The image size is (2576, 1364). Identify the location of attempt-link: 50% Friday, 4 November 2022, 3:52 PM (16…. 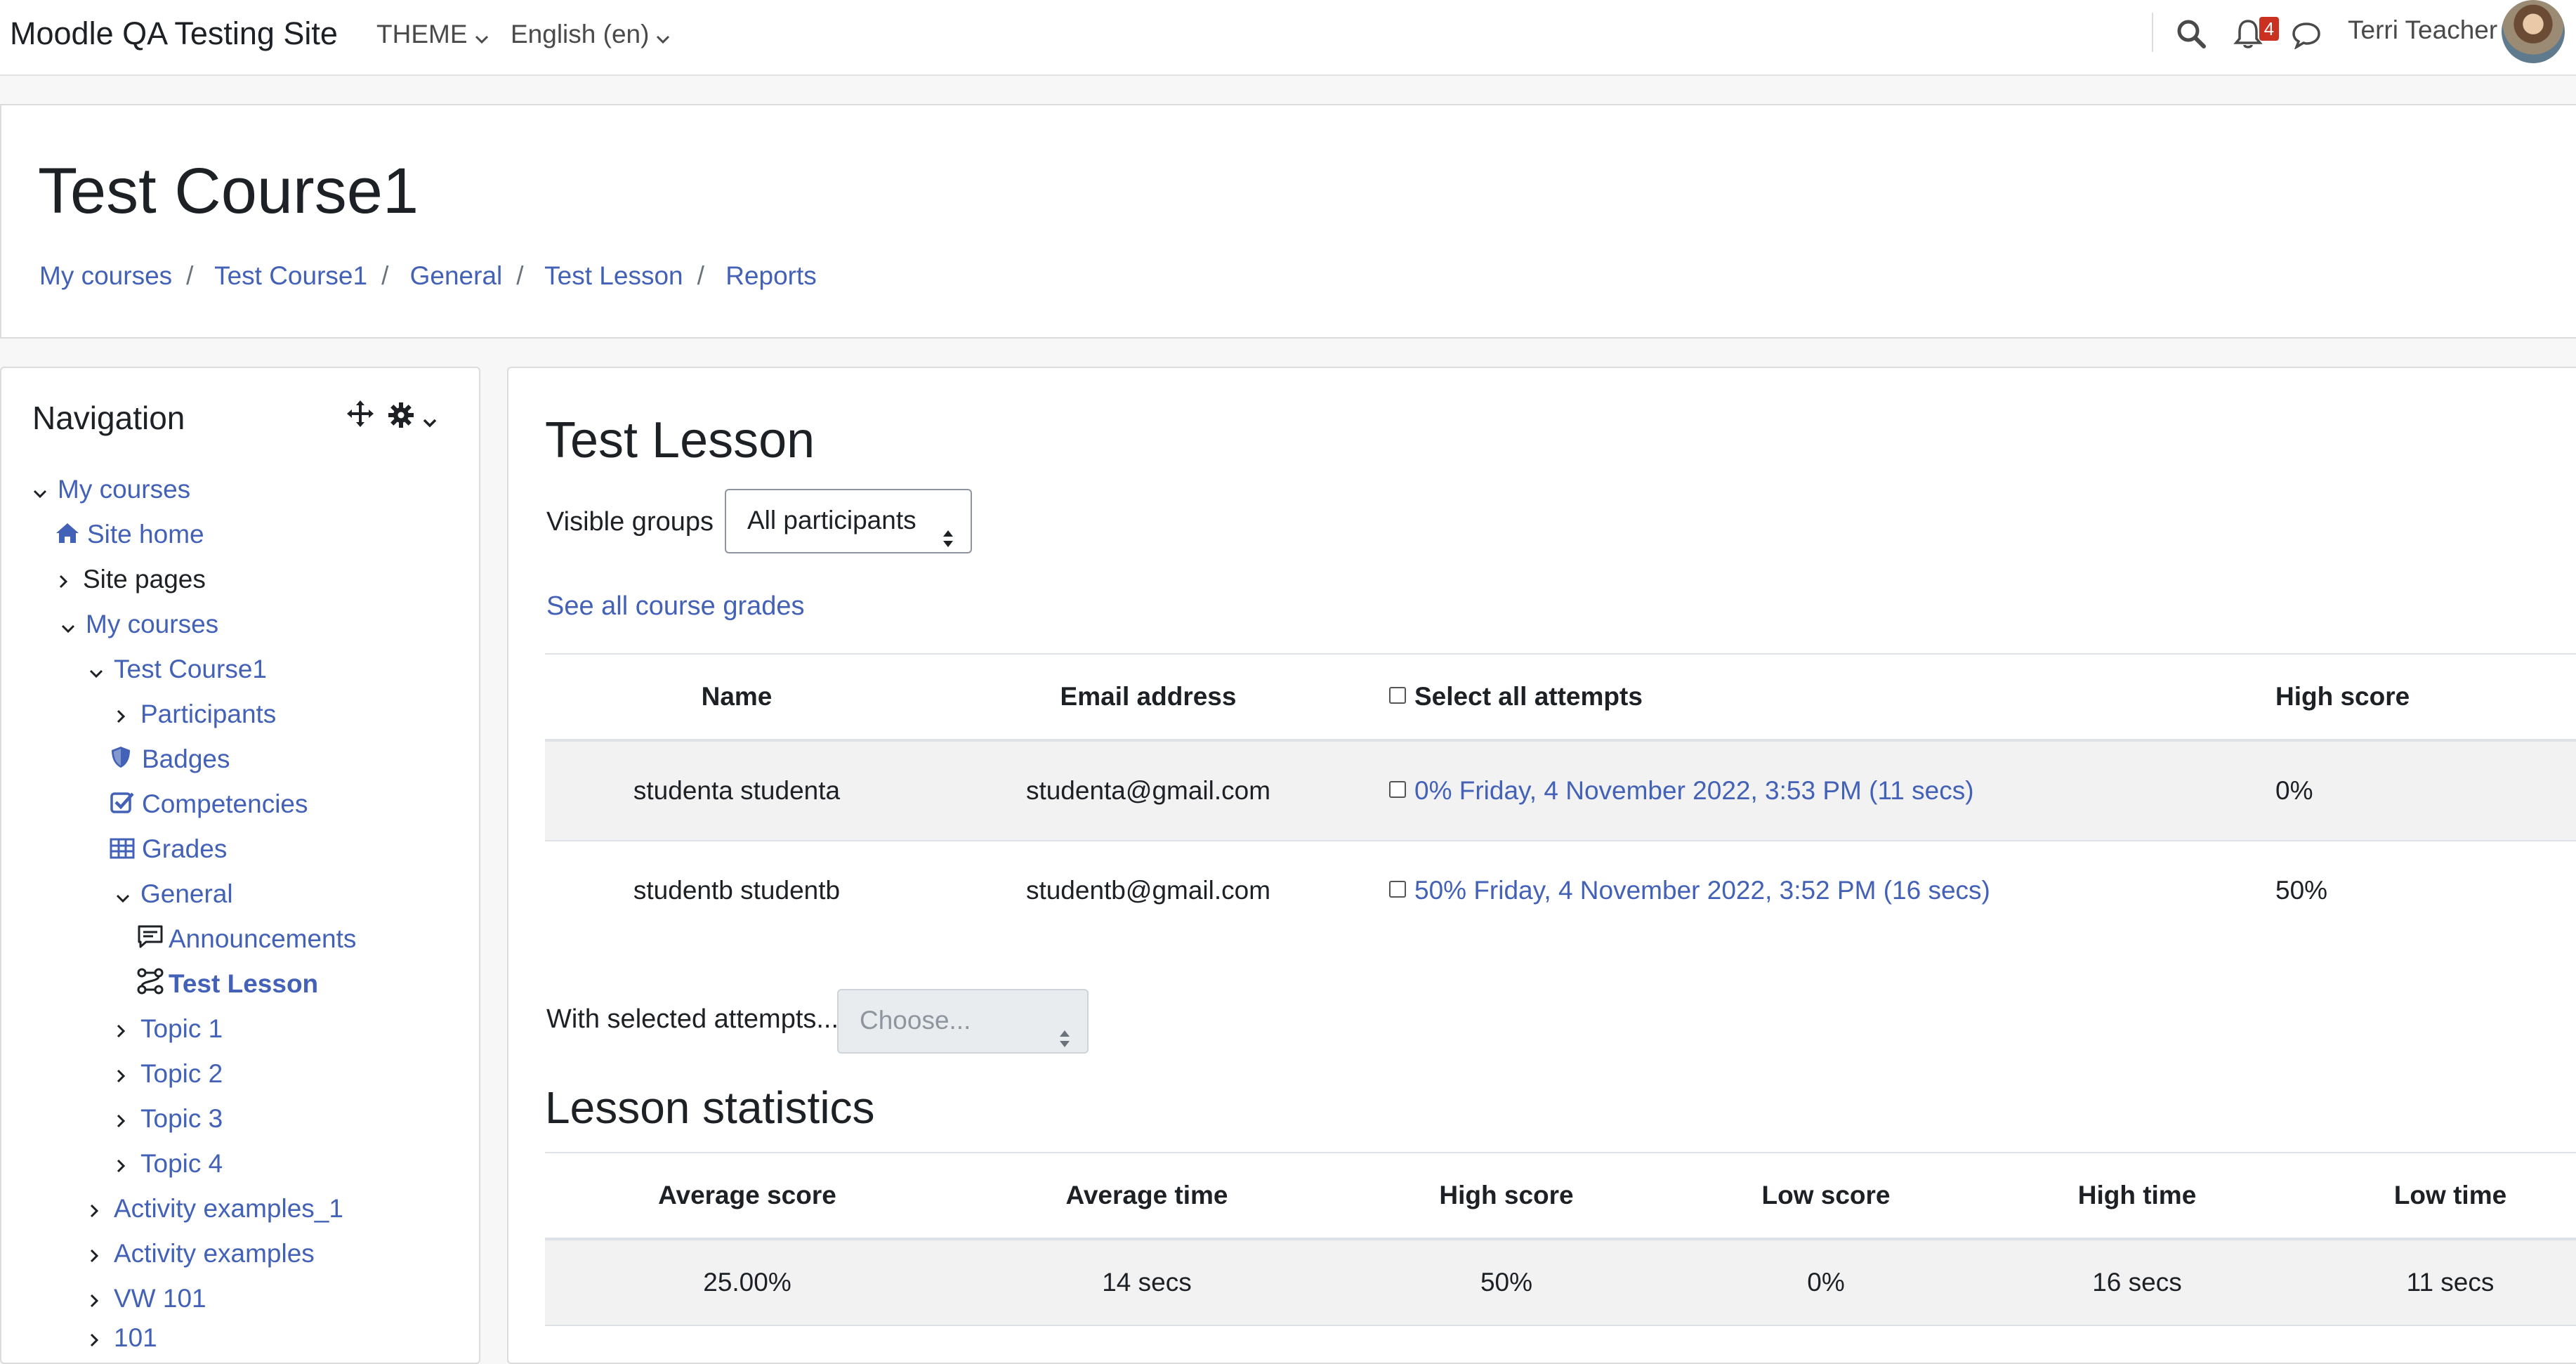
(1702, 891).